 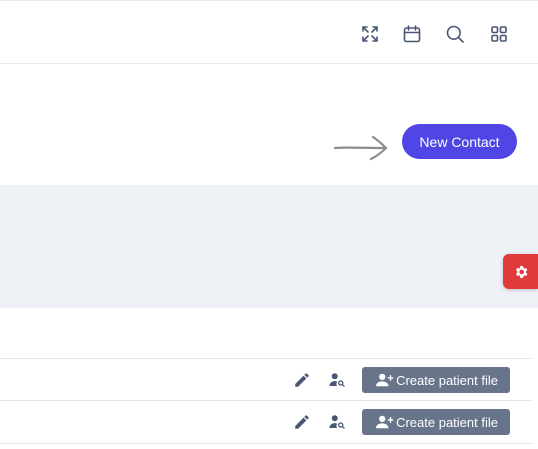 I want to click on search-icon, so click(x=455, y=34).